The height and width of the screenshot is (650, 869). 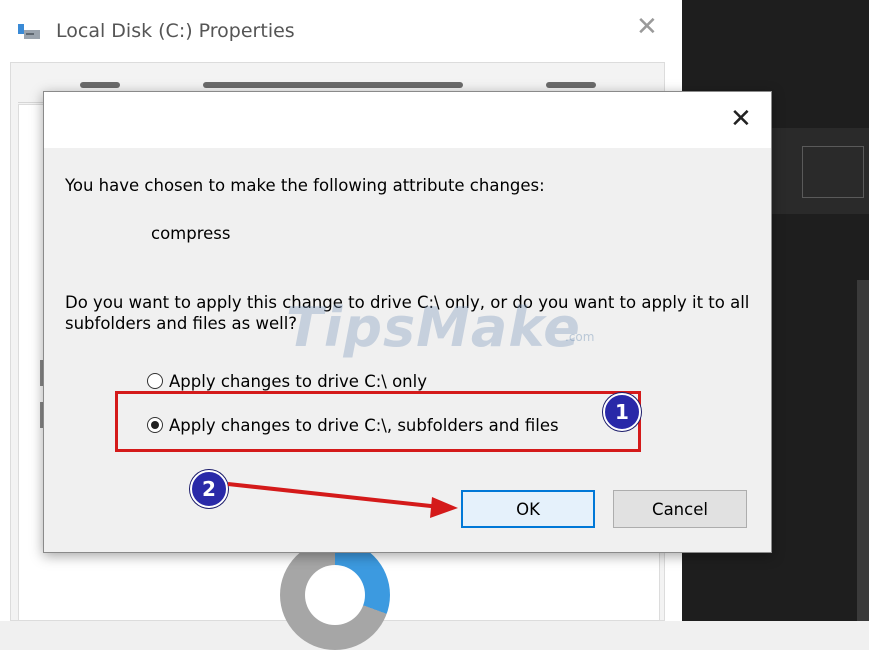 What do you see at coordinates (175, 31) in the screenshot?
I see `properties-title: Local Disk (C:) Properties` at bounding box center [175, 31].